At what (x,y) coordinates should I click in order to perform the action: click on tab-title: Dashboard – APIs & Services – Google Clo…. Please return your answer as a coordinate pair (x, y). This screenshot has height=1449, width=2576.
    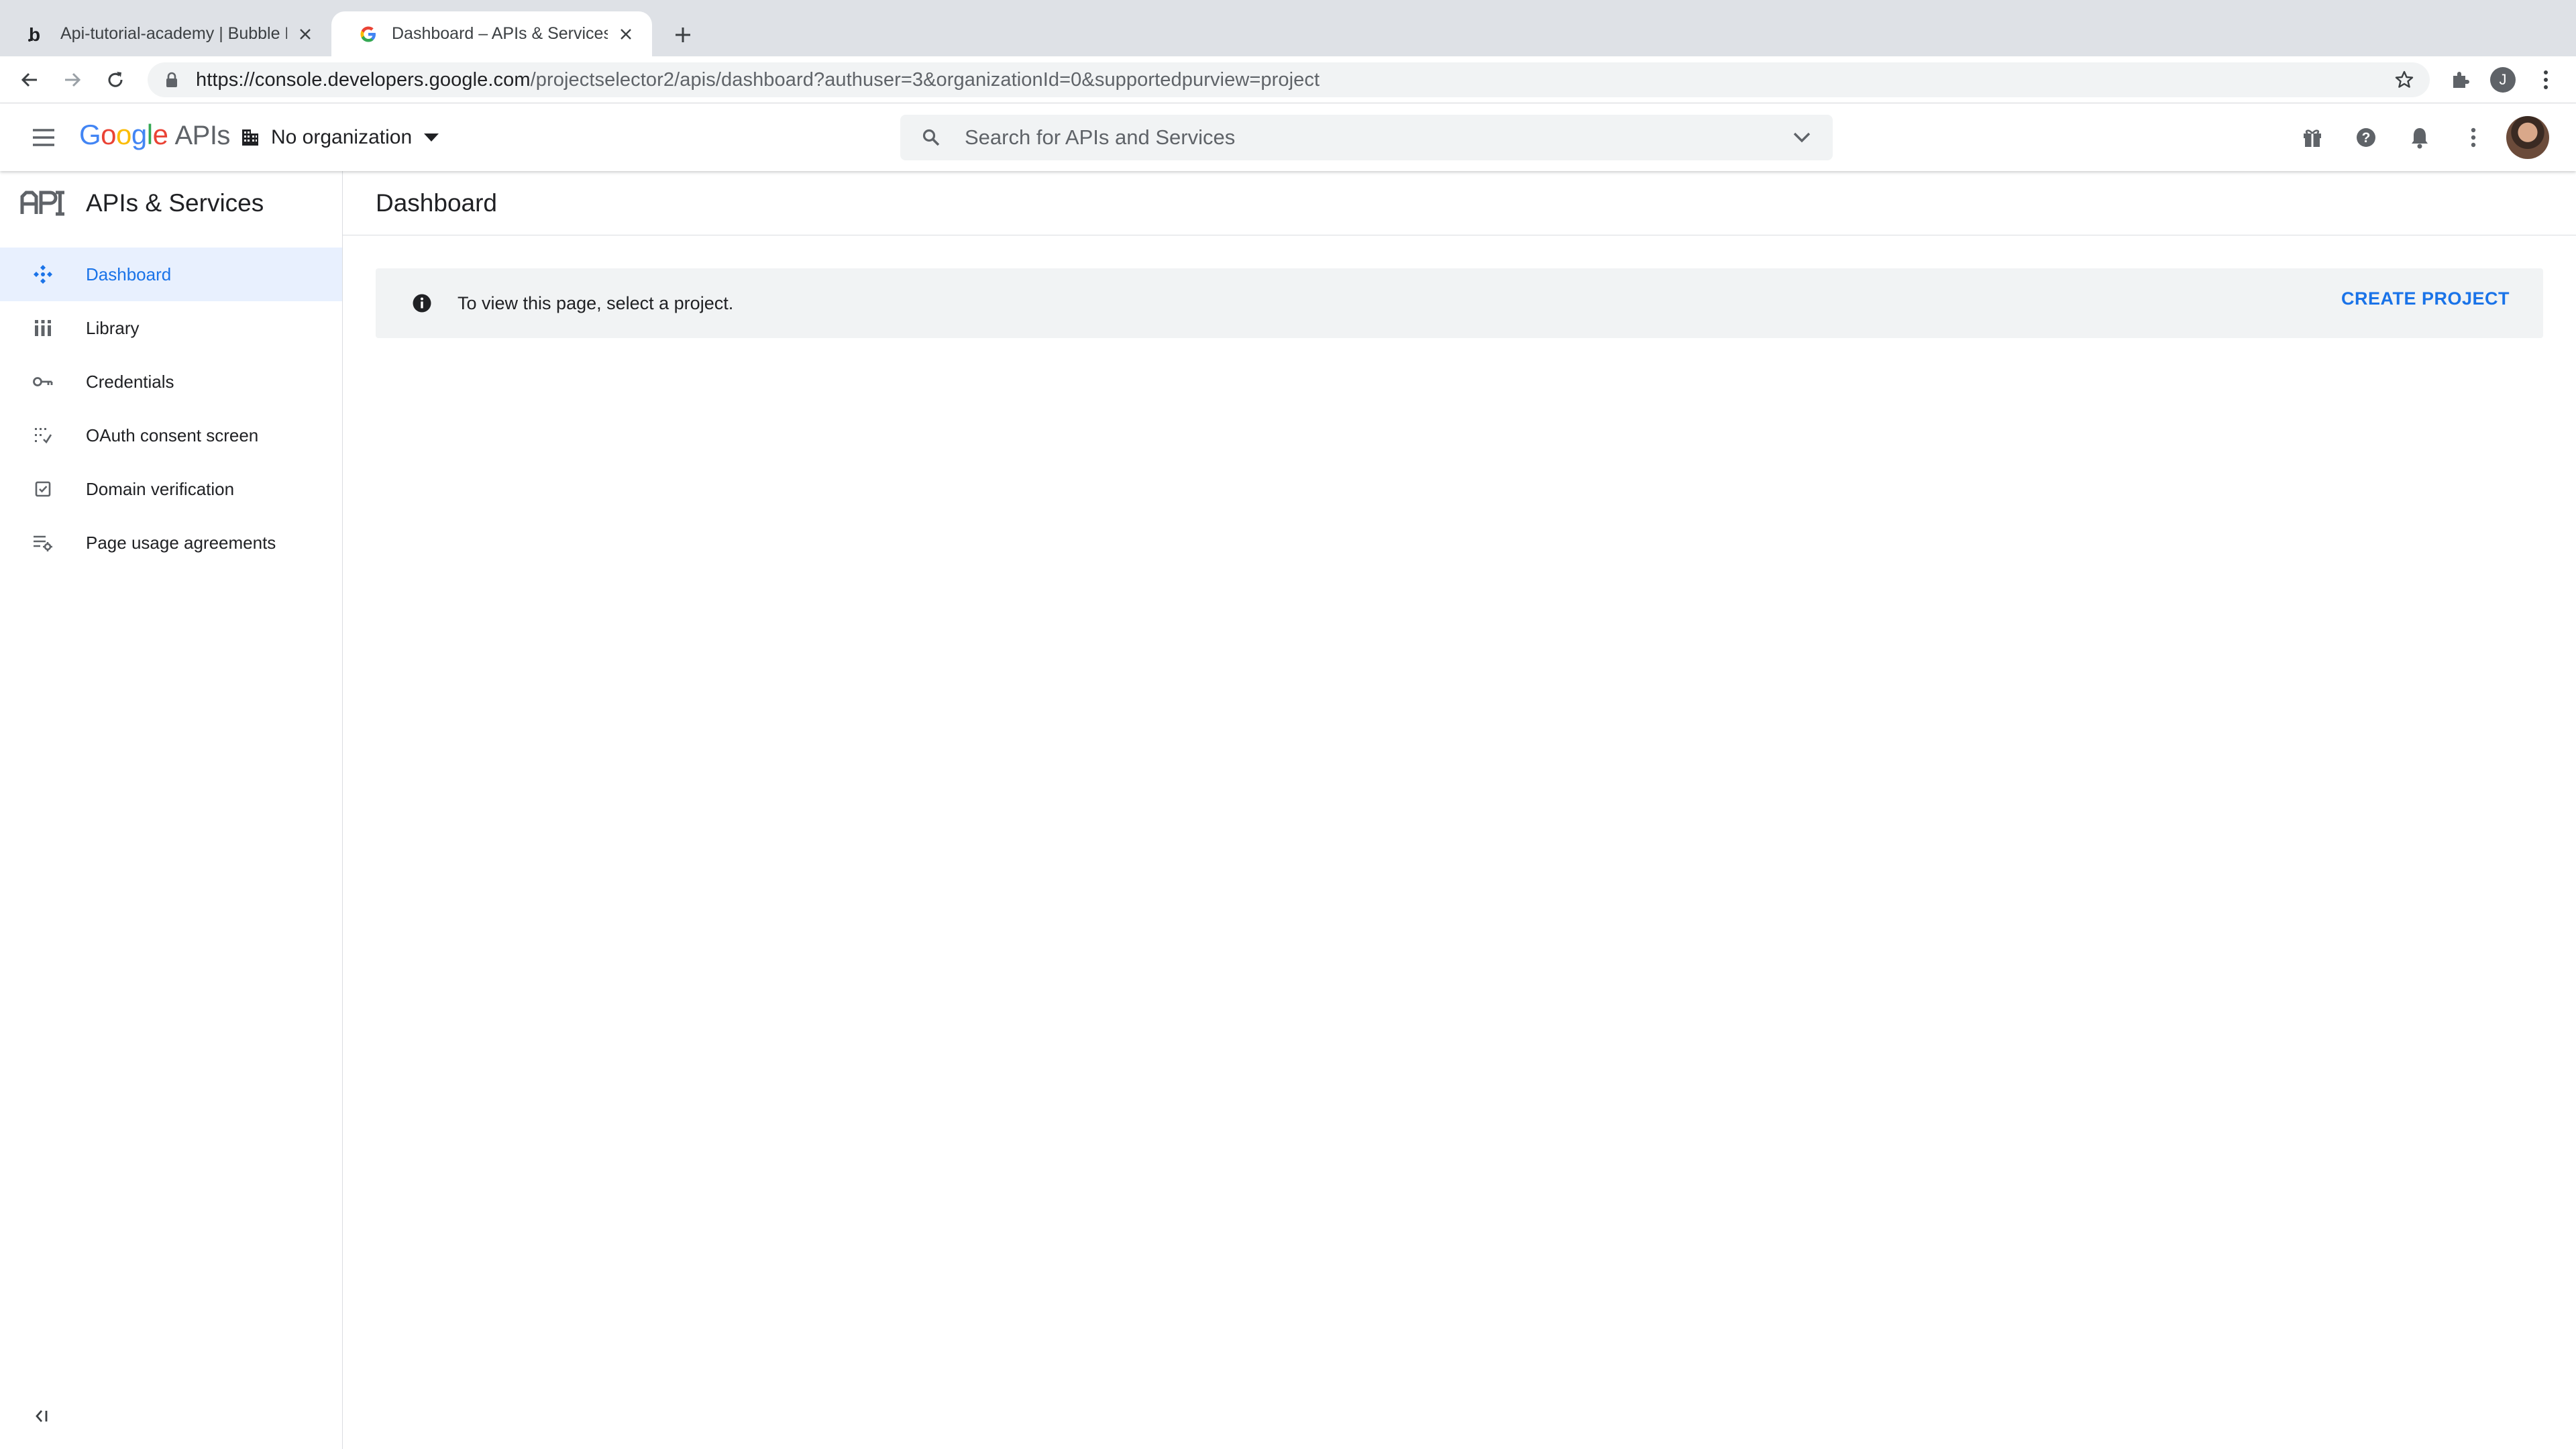
    Looking at the image, I should click on (500, 33).